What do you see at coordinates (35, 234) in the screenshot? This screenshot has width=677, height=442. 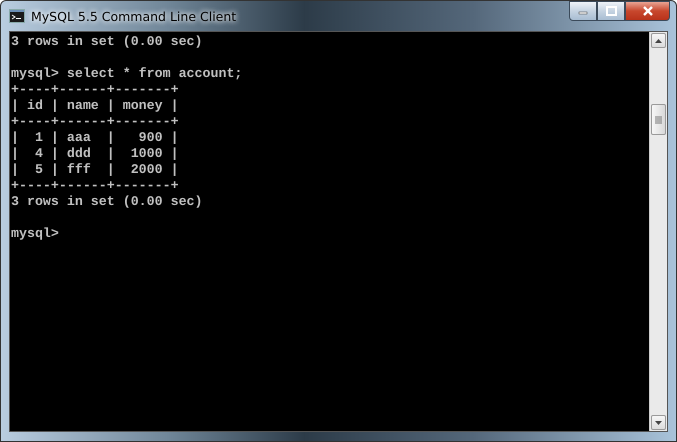 I see `console-line: mysql>` at bounding box center [35, 234].